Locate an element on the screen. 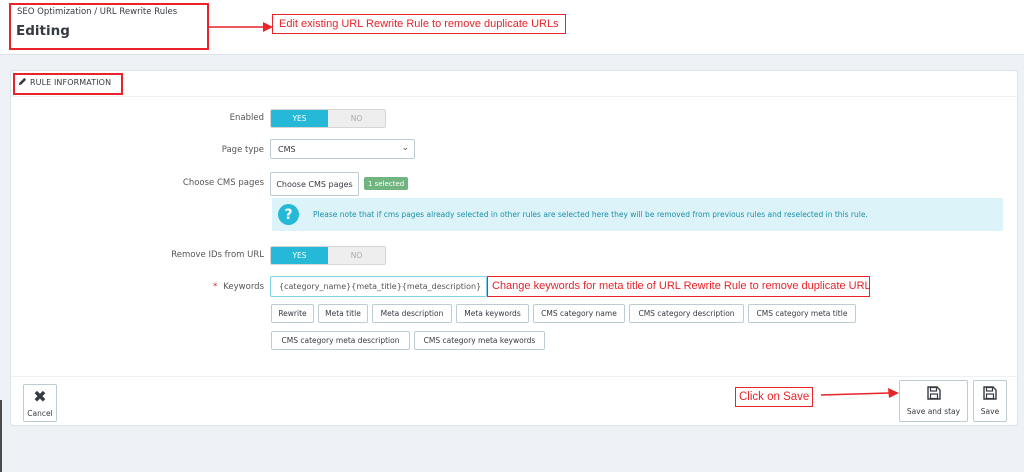 The height and width of the screenshot is (472, 1024). remove-ids-switch: YES NO is located at coordinates (328, 255).